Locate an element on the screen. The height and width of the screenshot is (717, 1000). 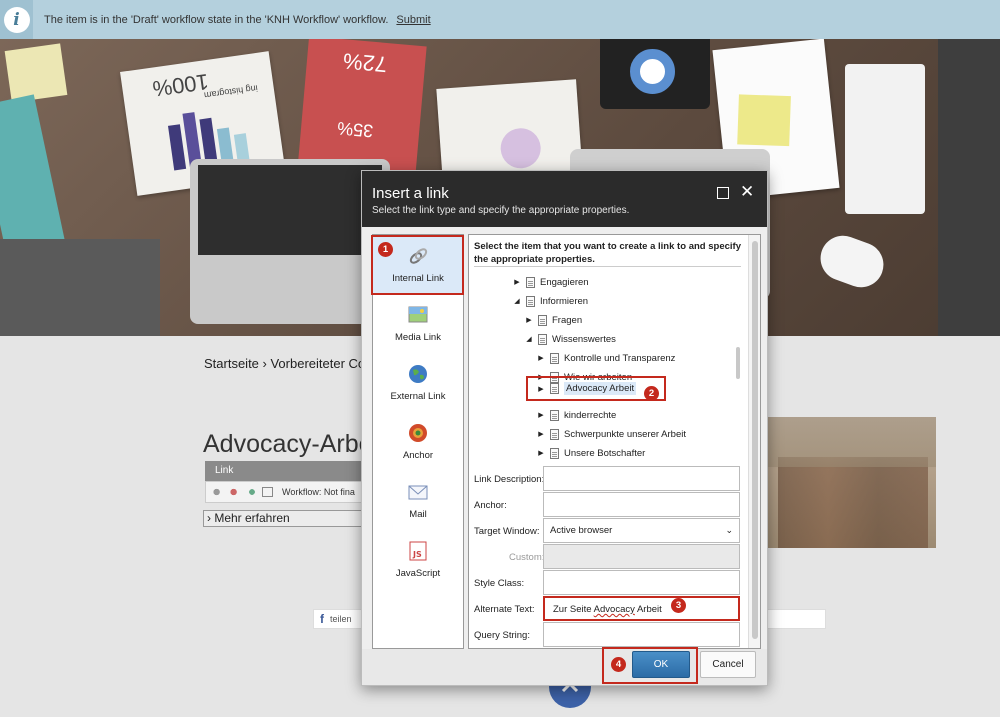
target-window-row: Target Window: Active browser ⌄ is located at coordinates (607, 531).